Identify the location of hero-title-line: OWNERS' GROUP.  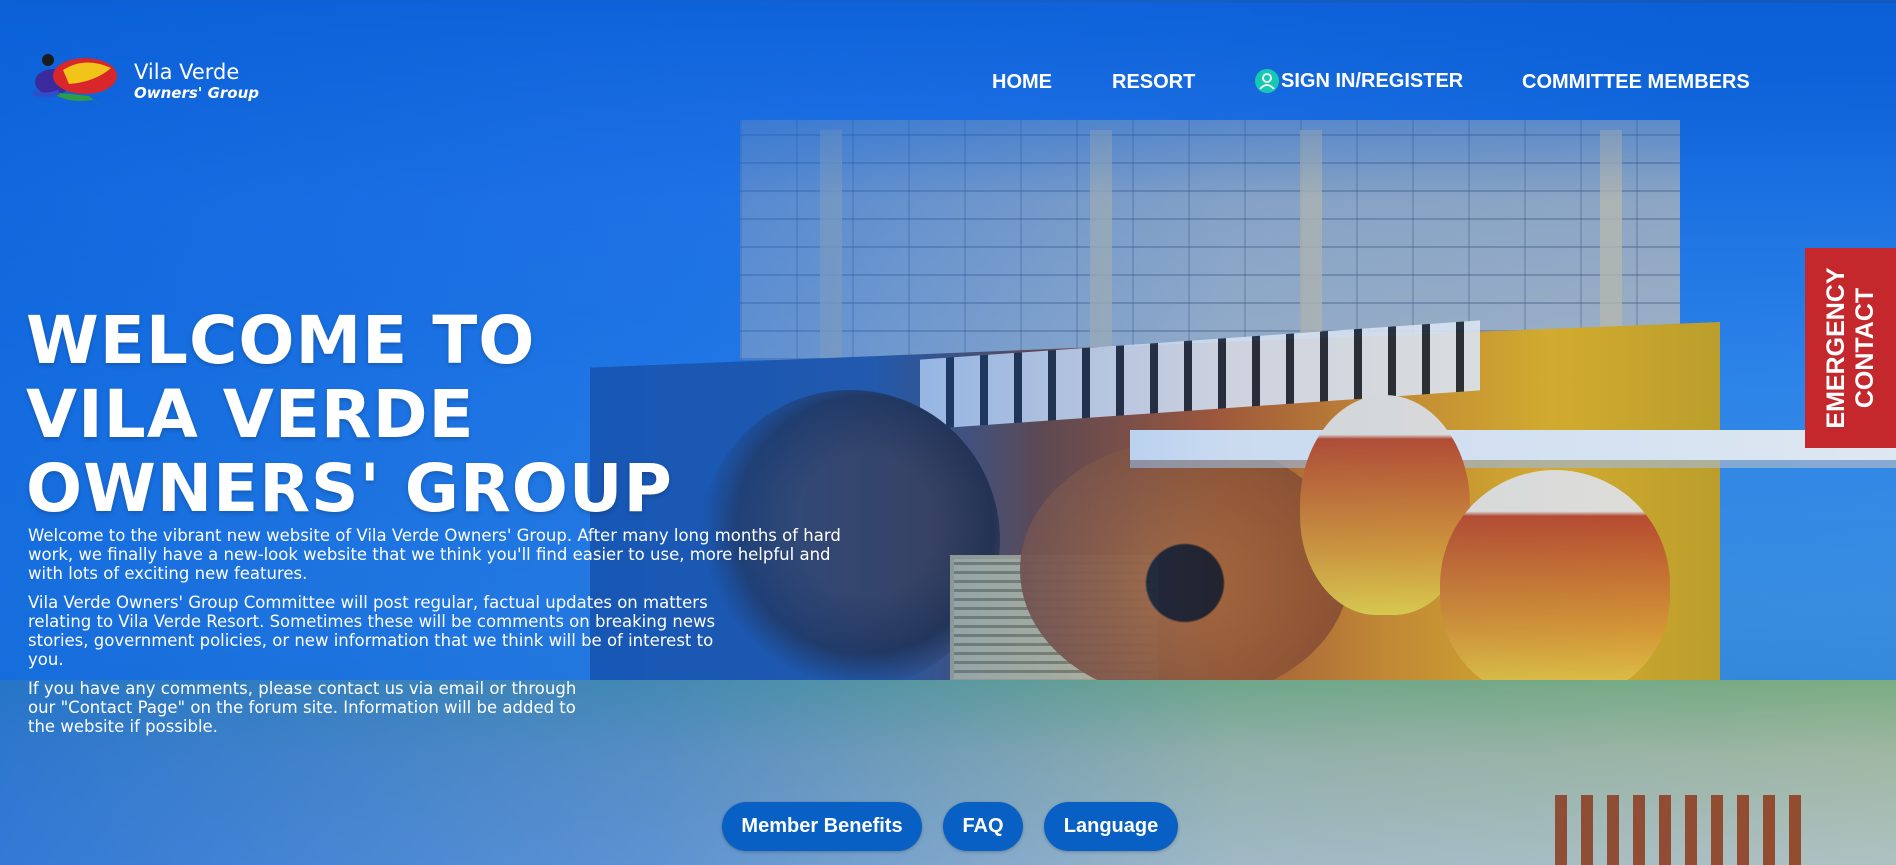
(349, 488).